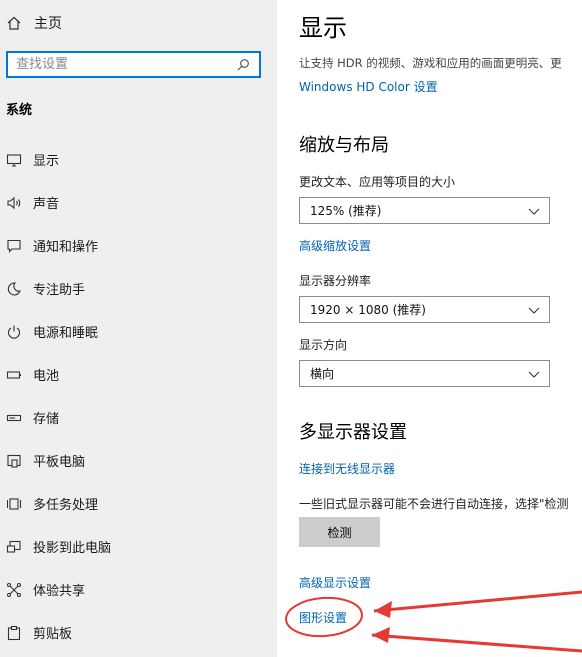  I want to click on sidebar-item-battery: 电池, so click(138, 374).